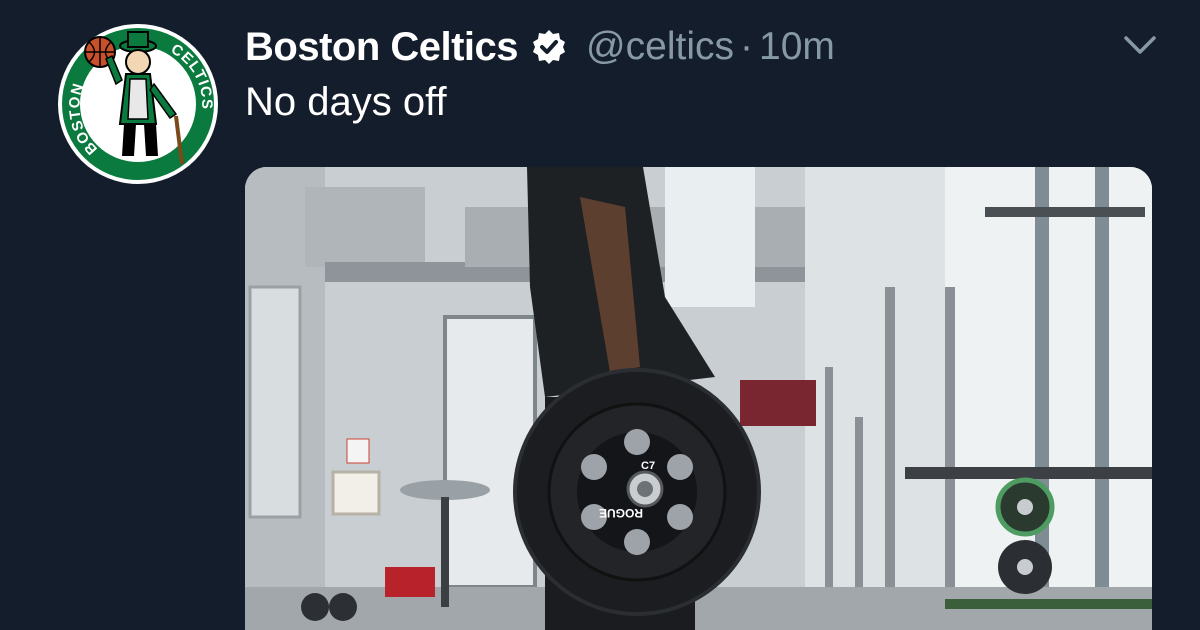  Describe the element at coordinates (797, 47) in the screenshot. I see `timestamp: 10m` at that location.